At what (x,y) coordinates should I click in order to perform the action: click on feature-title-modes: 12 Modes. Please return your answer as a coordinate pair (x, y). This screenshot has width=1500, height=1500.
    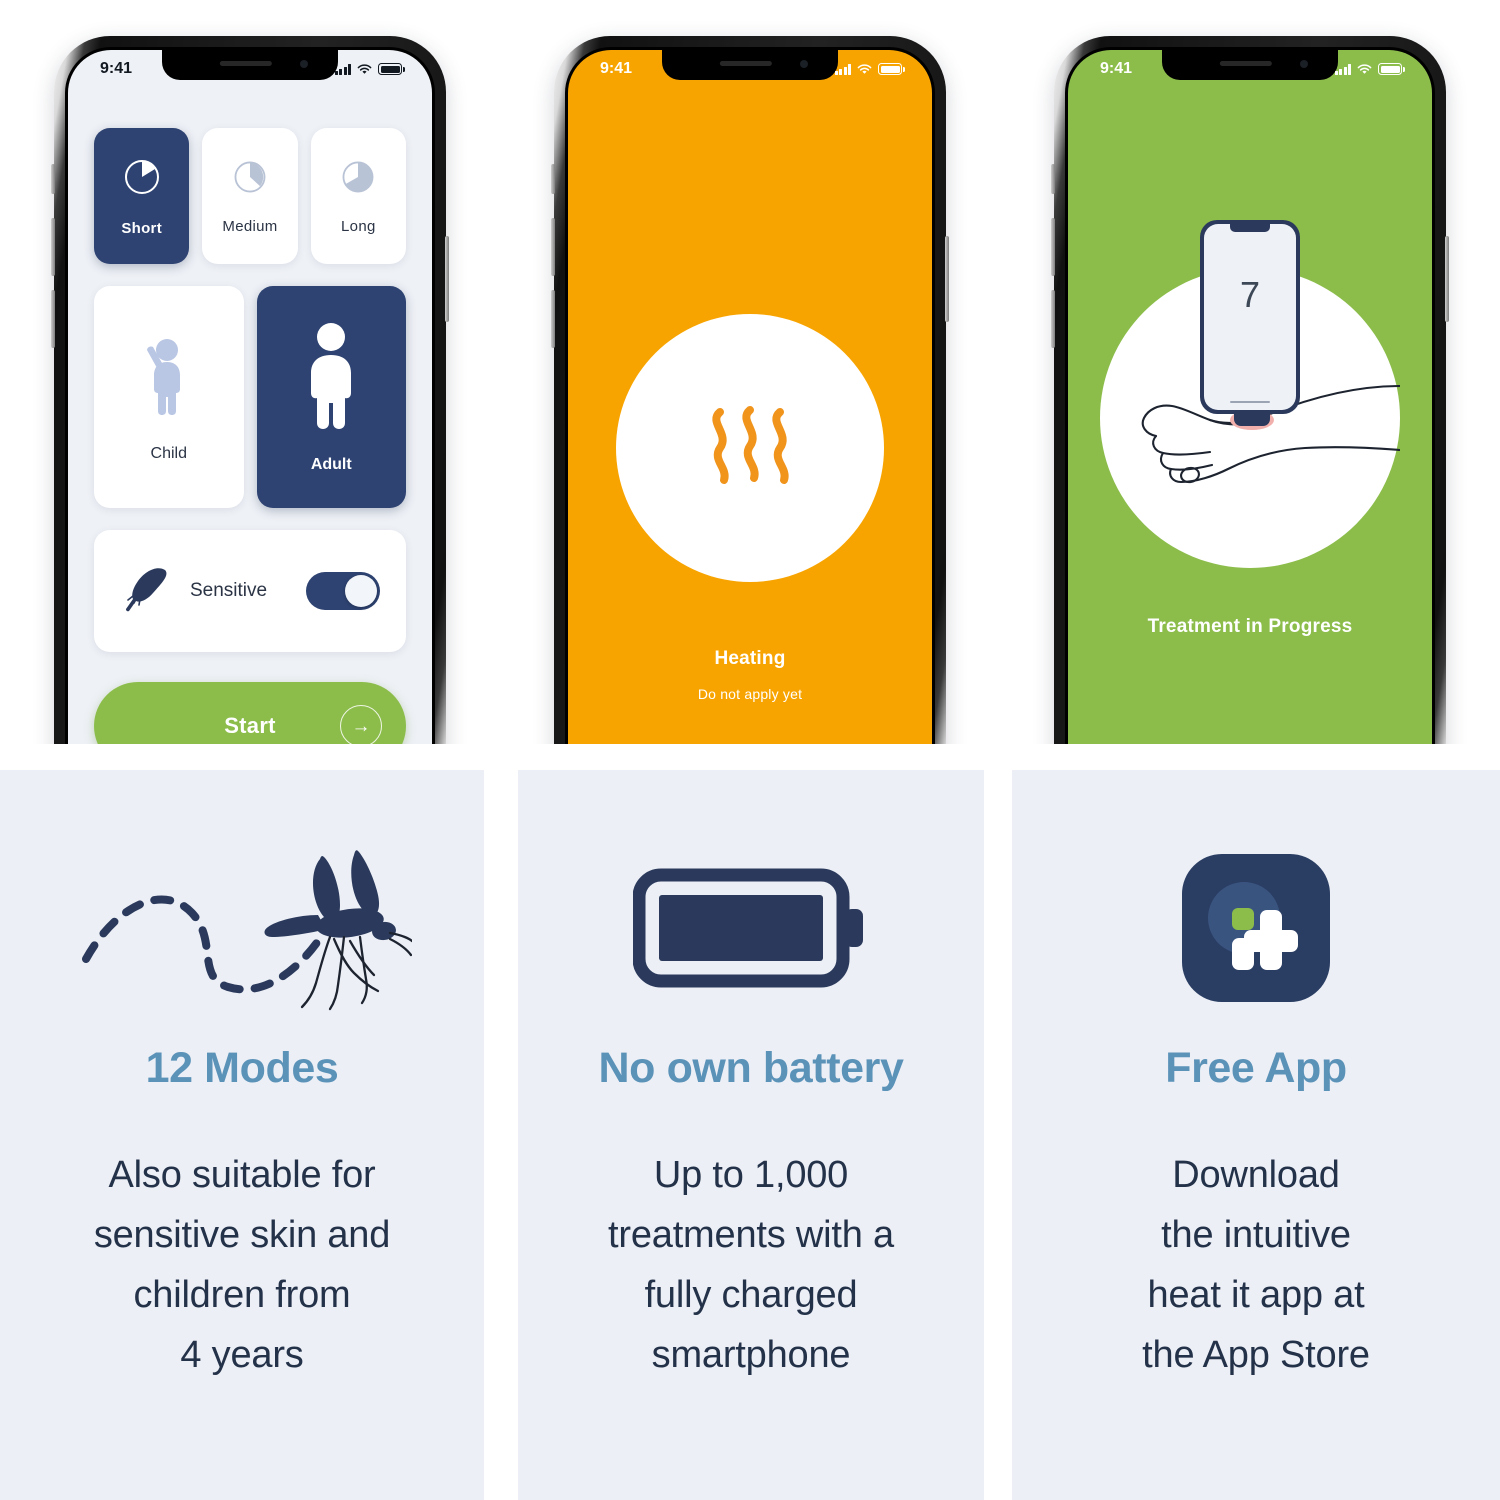
    Looking at the image, I should click on (242, 1068).